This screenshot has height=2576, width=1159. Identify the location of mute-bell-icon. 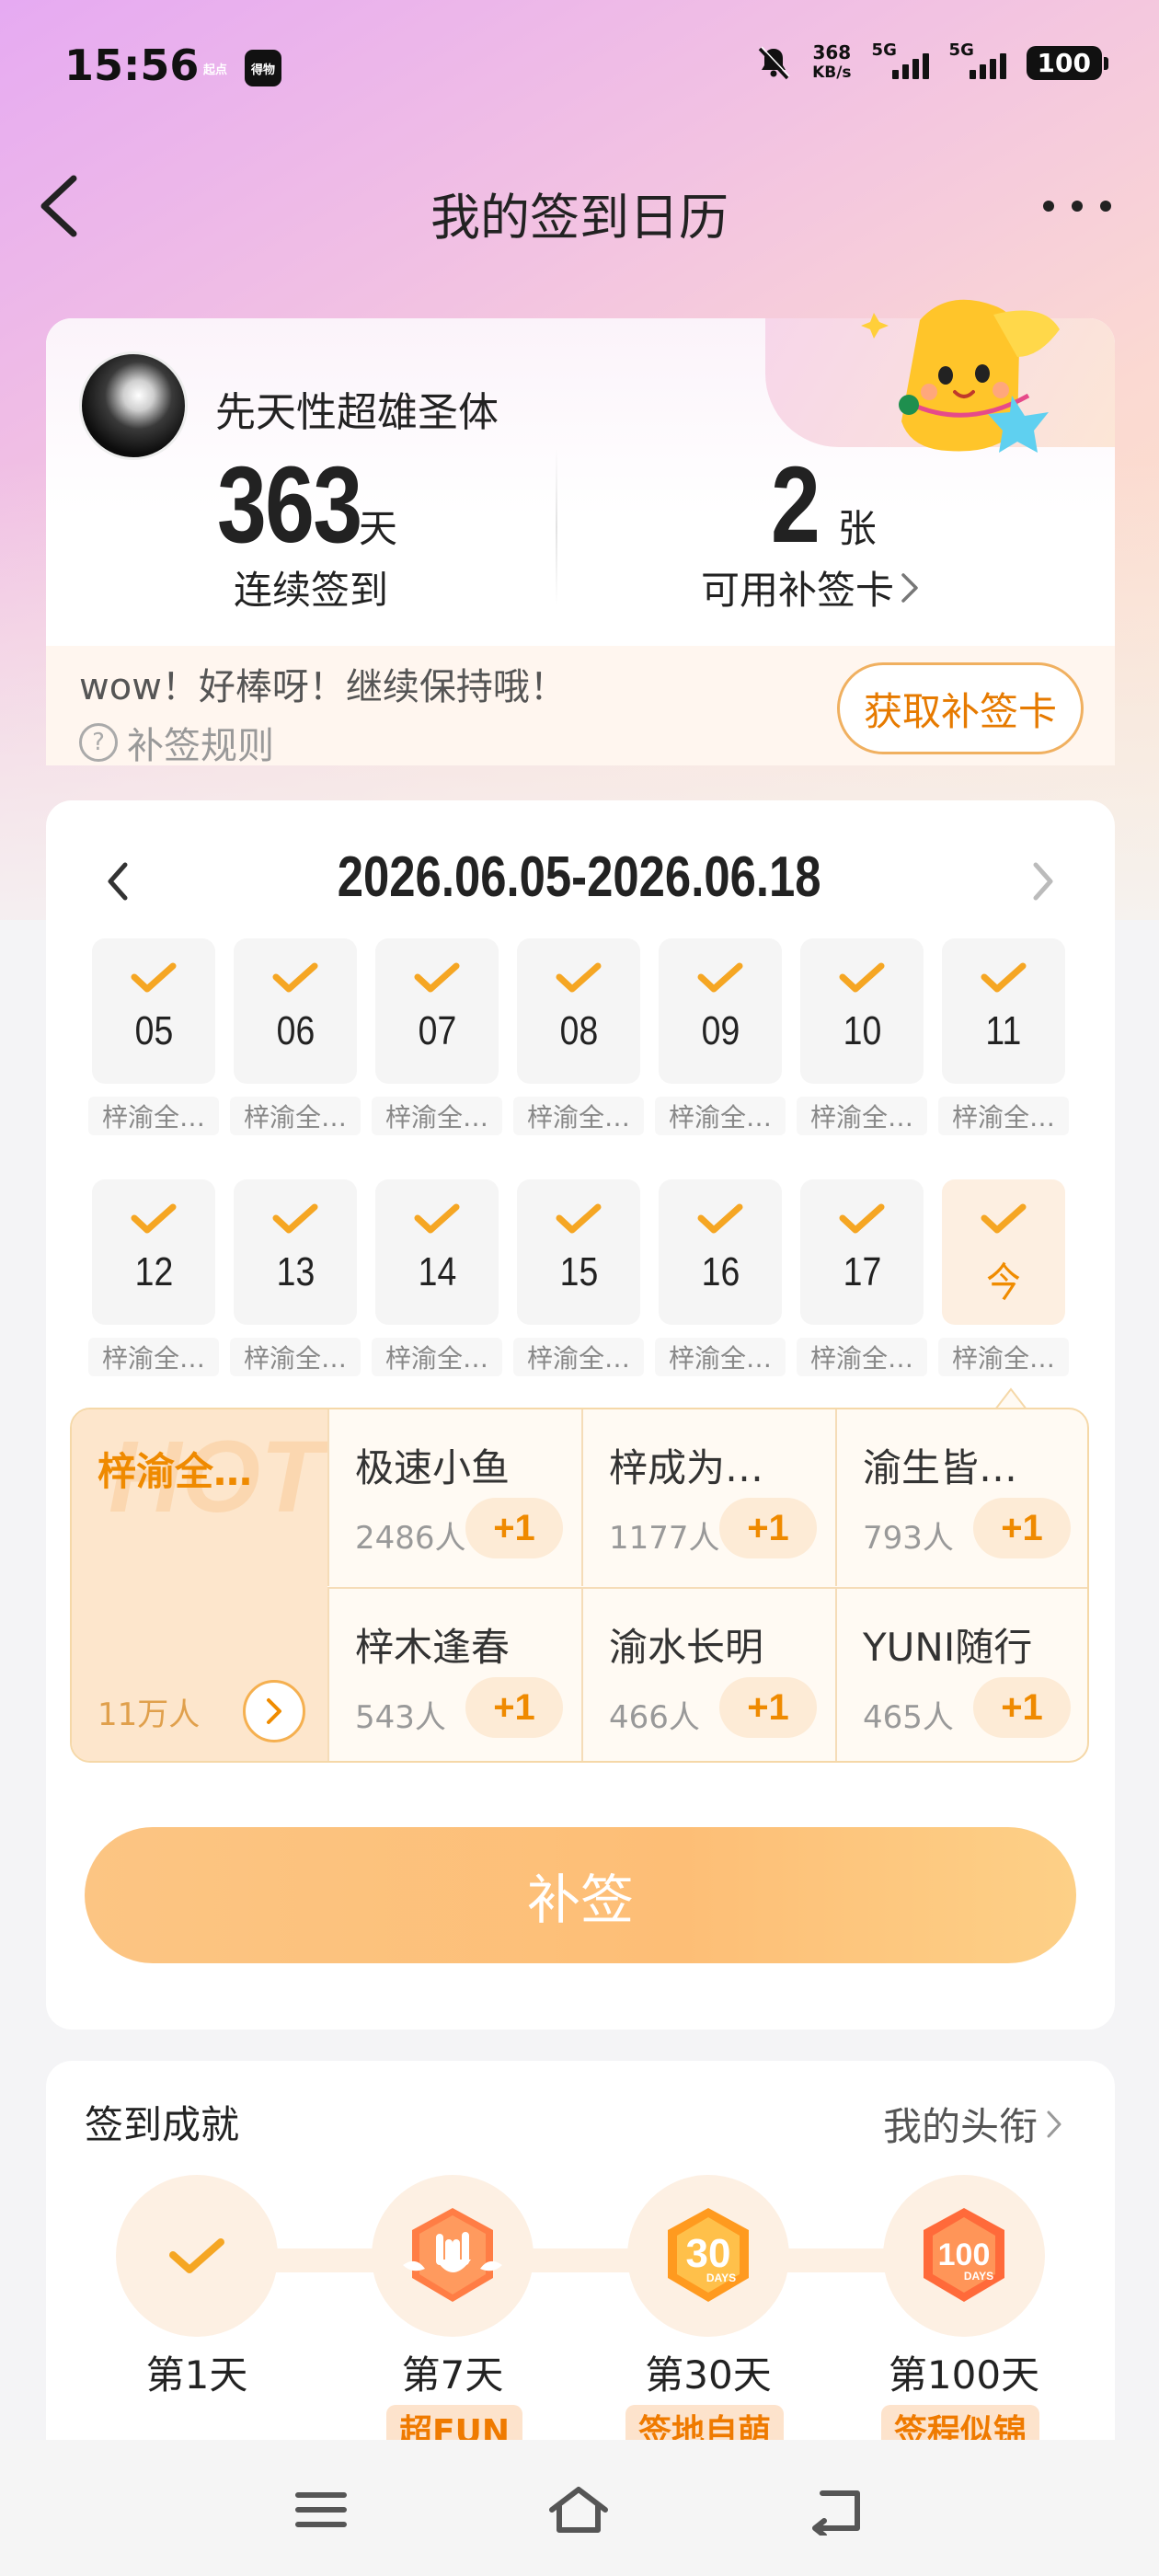
(774, 63).